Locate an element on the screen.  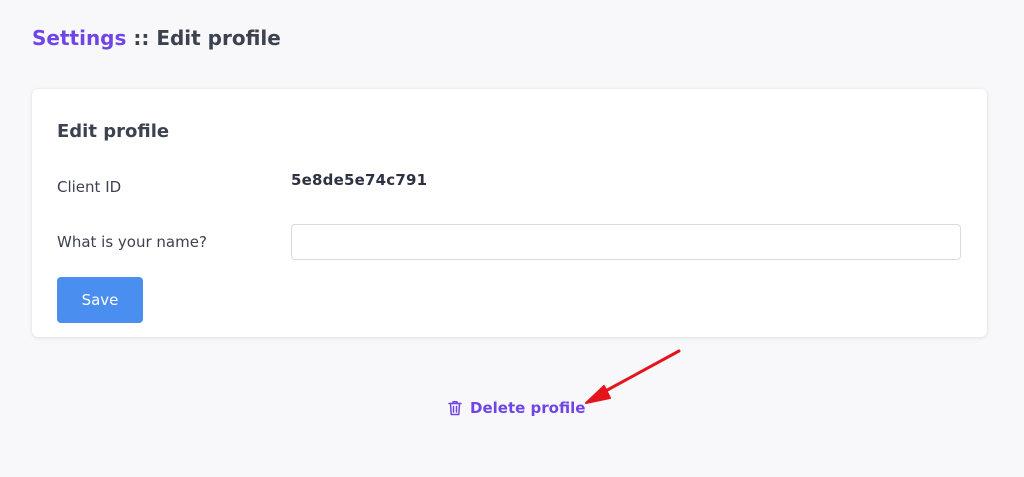
client-id-label: Client ID is located at coordinates (89, 187).